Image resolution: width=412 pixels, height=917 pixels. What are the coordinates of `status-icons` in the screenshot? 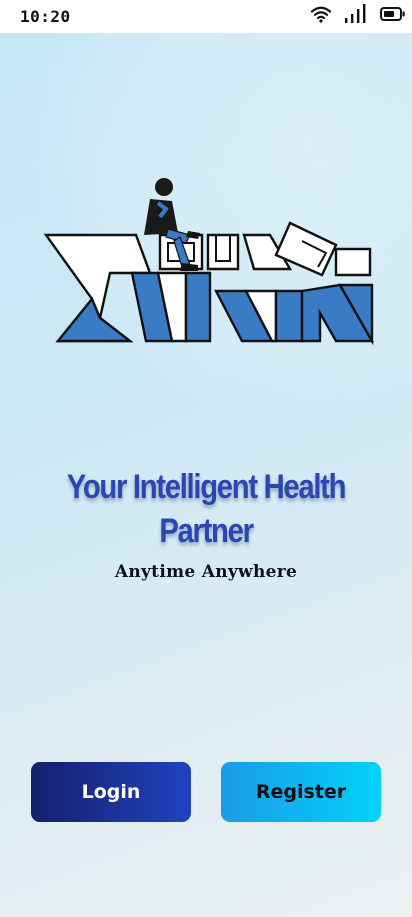 It's located at (358, 16).